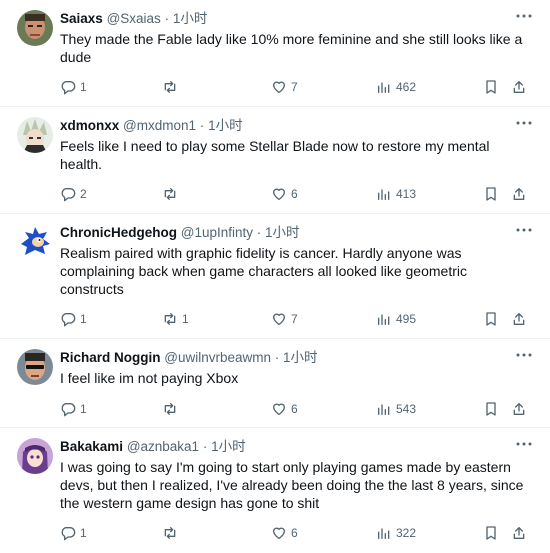 This screenshot has height=553, width=550. I want to click on display-name: Richard Noggin, so click(110, 357).